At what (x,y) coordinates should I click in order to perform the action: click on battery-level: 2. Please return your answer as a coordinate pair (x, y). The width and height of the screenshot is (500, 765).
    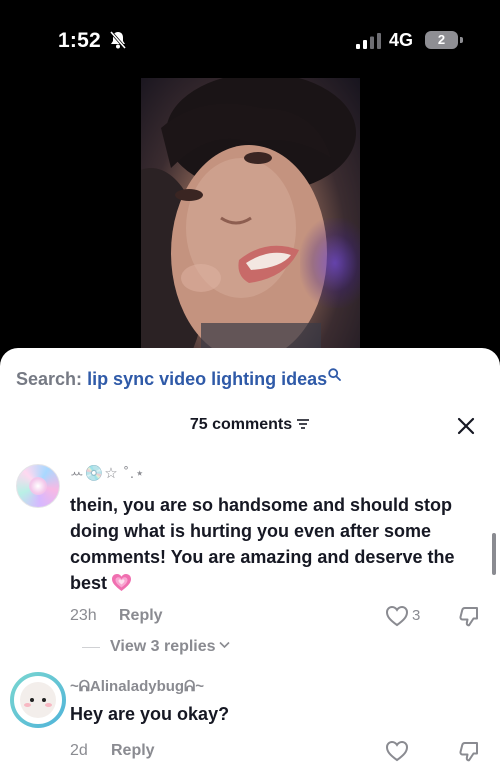
    Looking at the image, I should click on (441, 39).